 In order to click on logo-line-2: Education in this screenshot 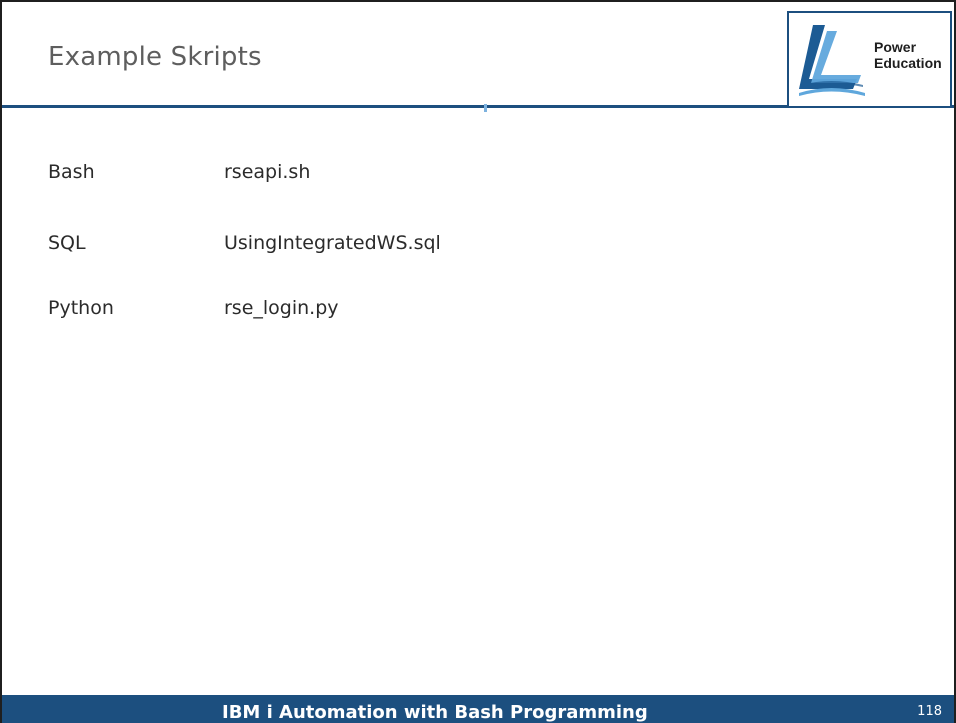, I will do `click(908, 63)`.